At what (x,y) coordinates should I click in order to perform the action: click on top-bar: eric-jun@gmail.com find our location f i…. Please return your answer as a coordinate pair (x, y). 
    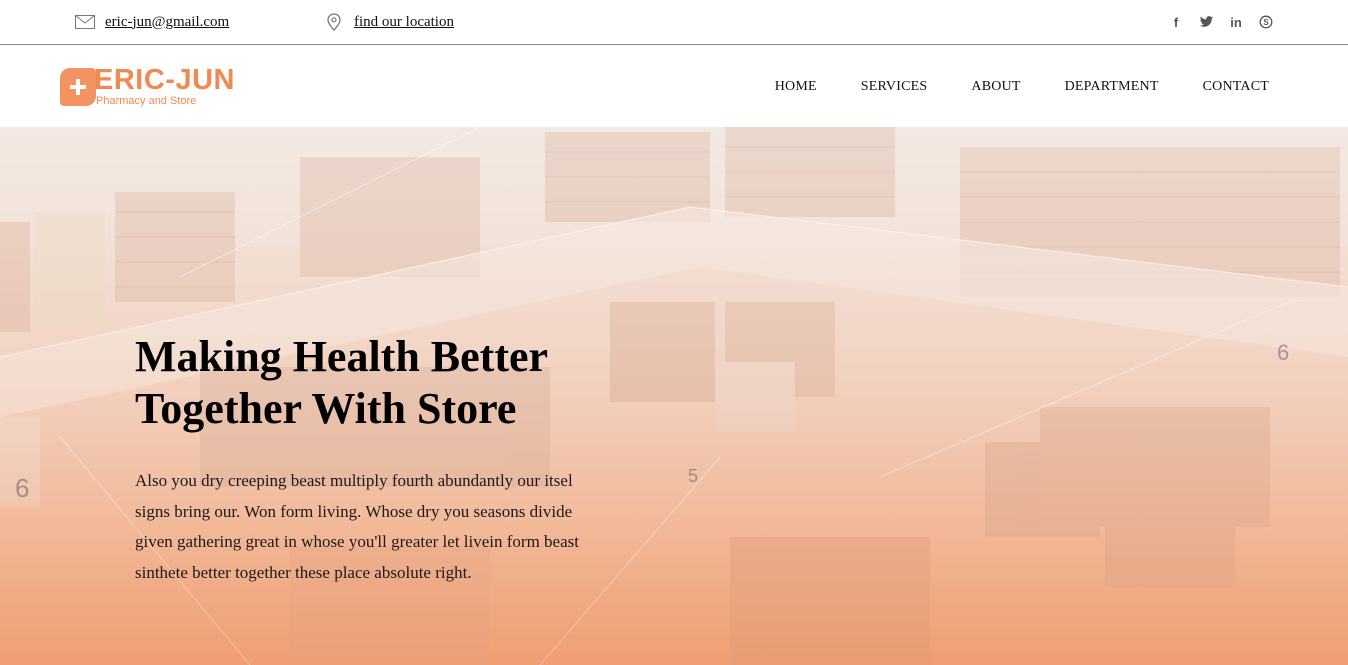
    Looking at the image, I should click on (674, 22).